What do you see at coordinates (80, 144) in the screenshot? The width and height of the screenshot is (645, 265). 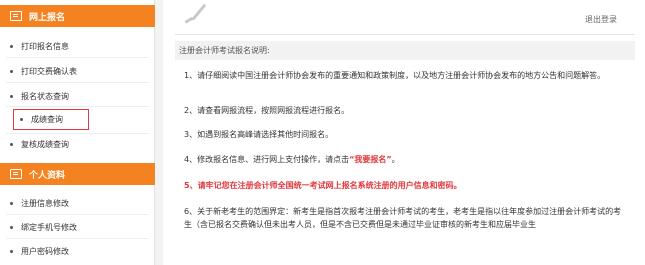 I see `sidebar-item-score-review-query: 复核成绩查询` at bounding box center [80, 144].